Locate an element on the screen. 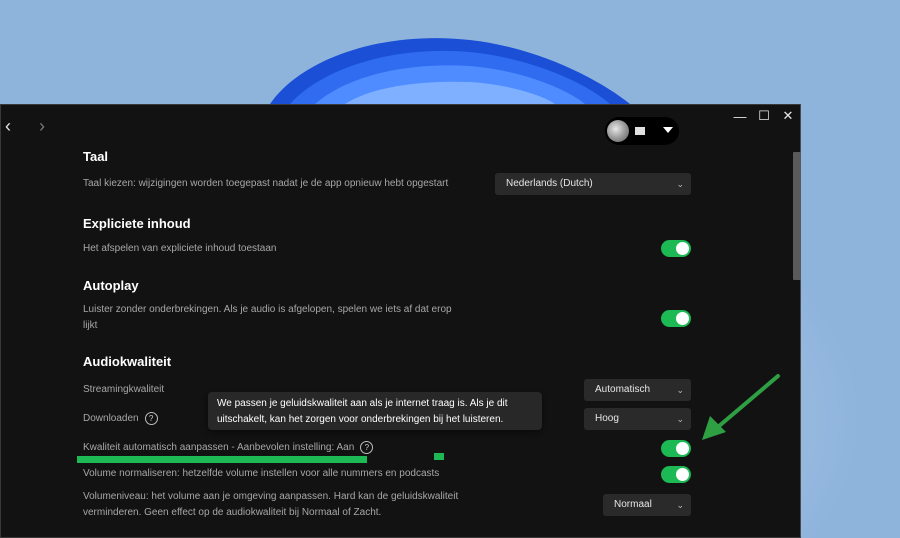  minimize-icon: — is located at coordinates (740, 116).